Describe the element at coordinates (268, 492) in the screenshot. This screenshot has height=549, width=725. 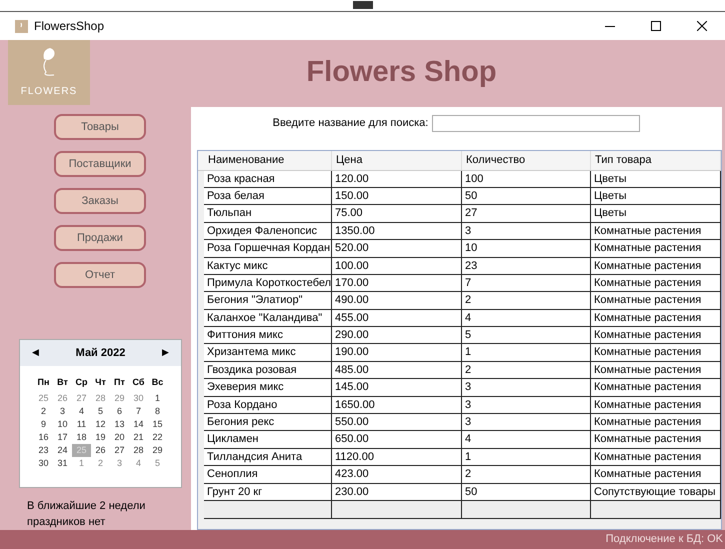
I see `table-cell: Грунт 20 кг` at that location.